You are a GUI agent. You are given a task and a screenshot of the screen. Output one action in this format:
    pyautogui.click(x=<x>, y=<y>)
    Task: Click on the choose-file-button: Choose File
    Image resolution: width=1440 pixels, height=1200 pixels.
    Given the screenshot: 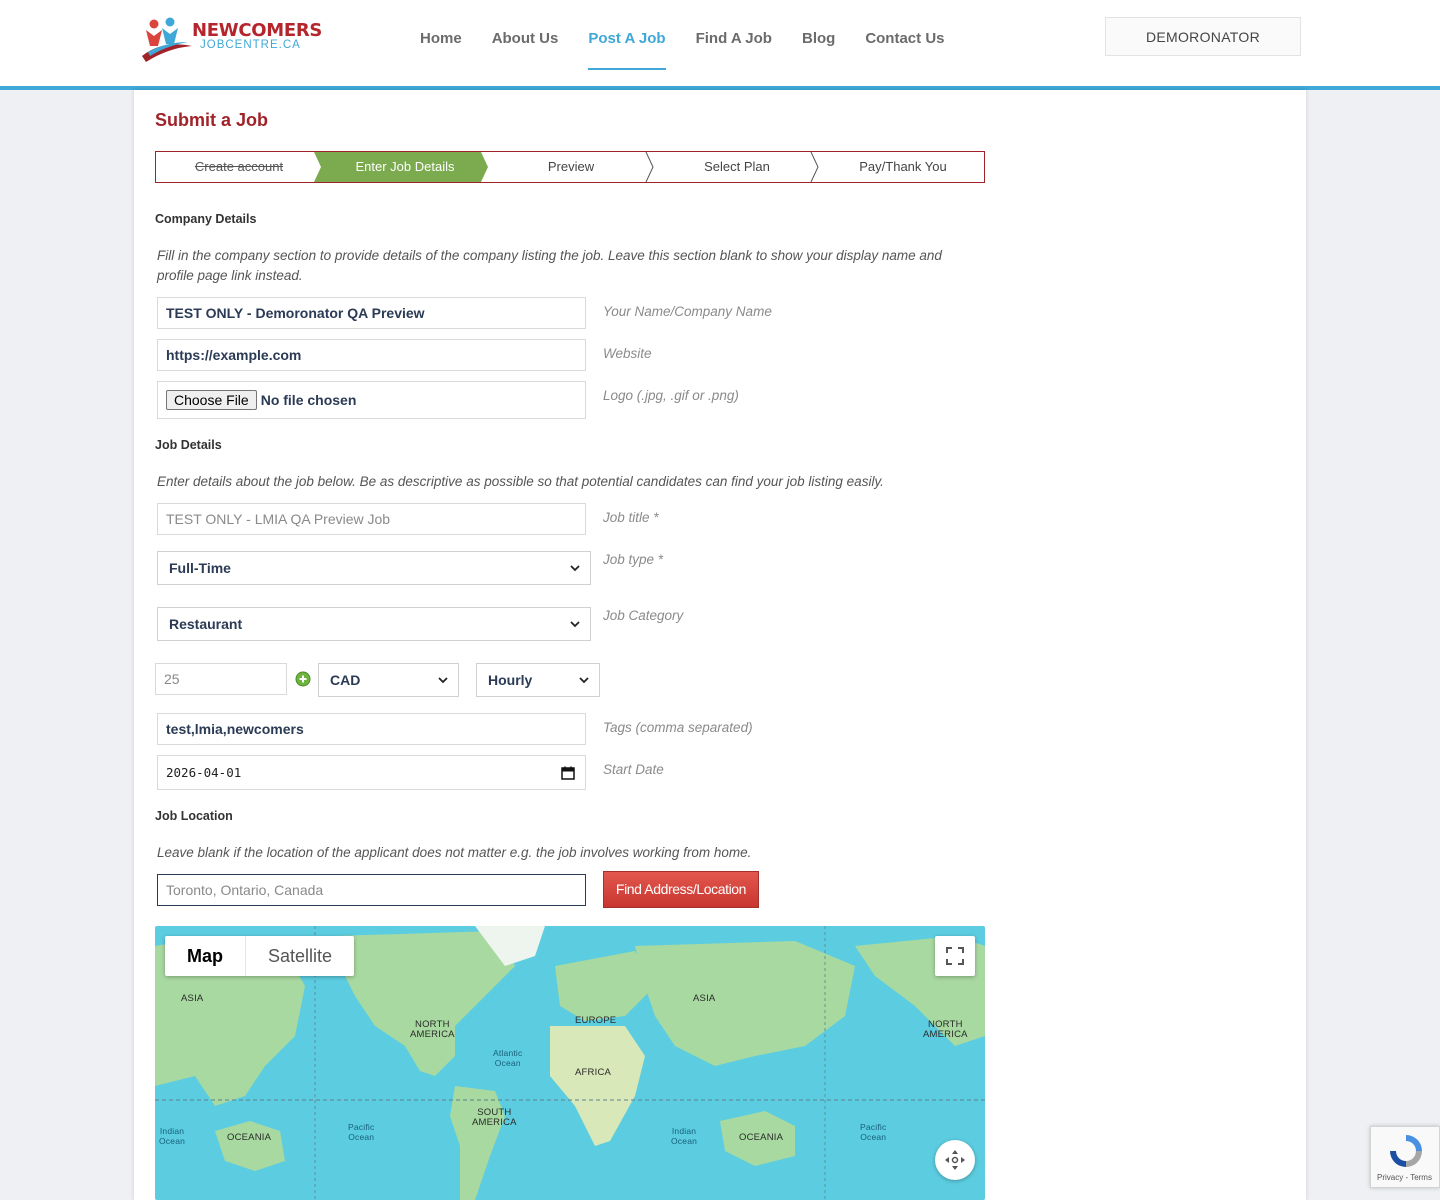 What is the action you would take?
    pyautogui.click(x=211, y=400)
    